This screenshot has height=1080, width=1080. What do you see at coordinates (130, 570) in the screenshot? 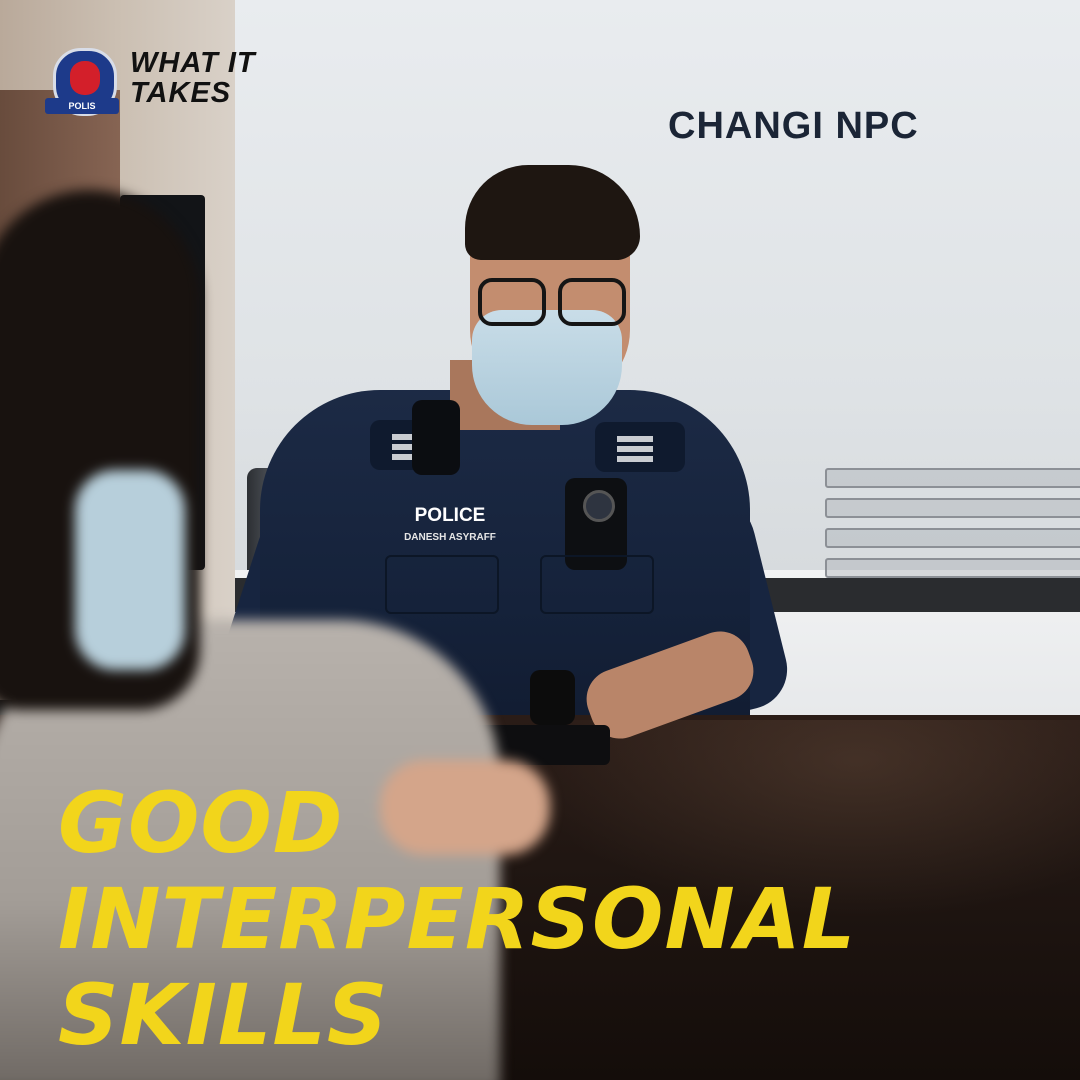
I see `foreground-person-mask` at bounding box center [130, 570].